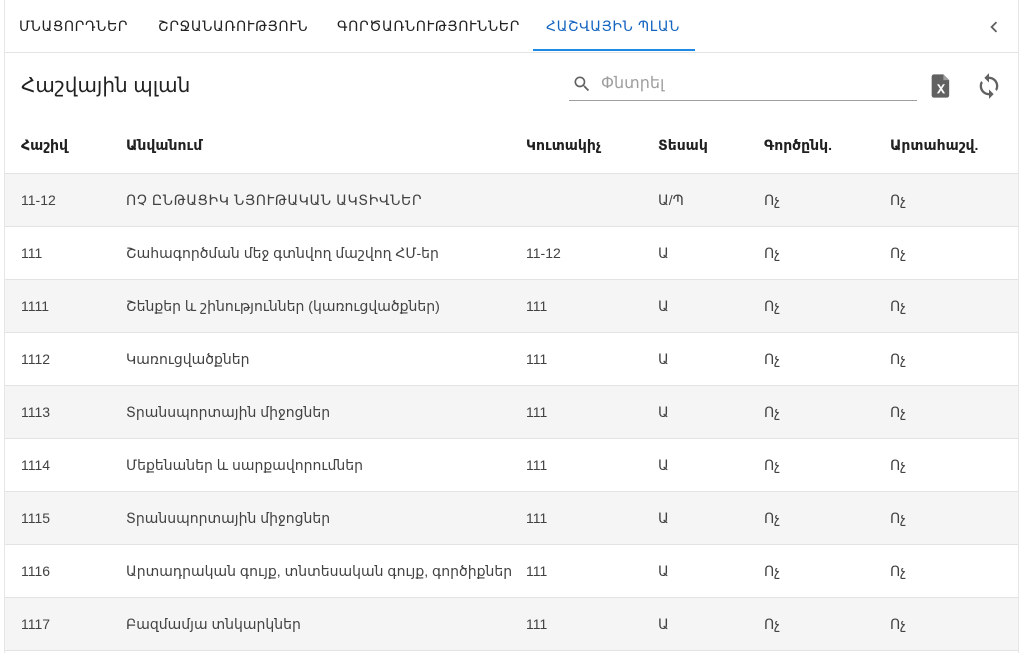 The width and height of the screenshot is (1023, 653). Describe the element at coordinates (274, 200) in the screenshot. I see `cell-name: ՈՉ ԸՆԹԱՑԻԿ ՆՅՈՒԹԱԿԱՆ ԱԿՏԻՎՆԵՐ` at that location.